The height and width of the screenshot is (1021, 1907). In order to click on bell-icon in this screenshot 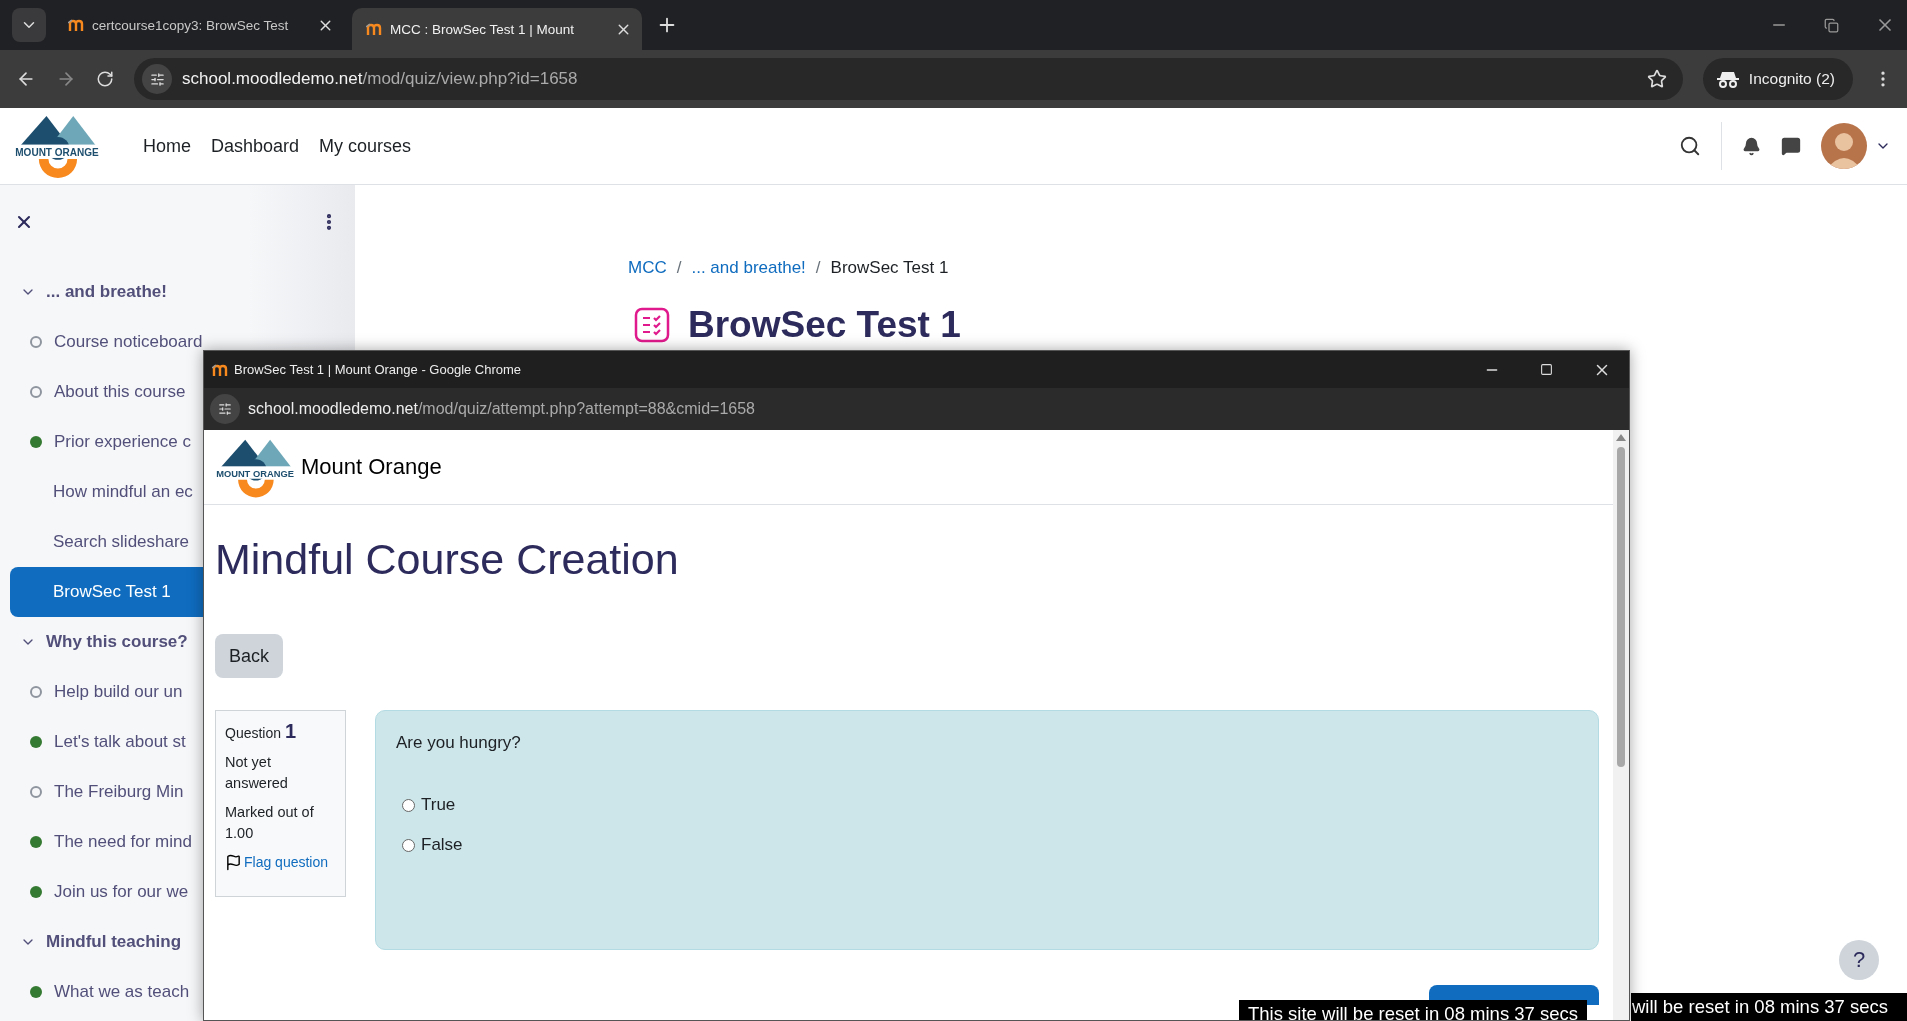, I will do `click(1751, 146)`.